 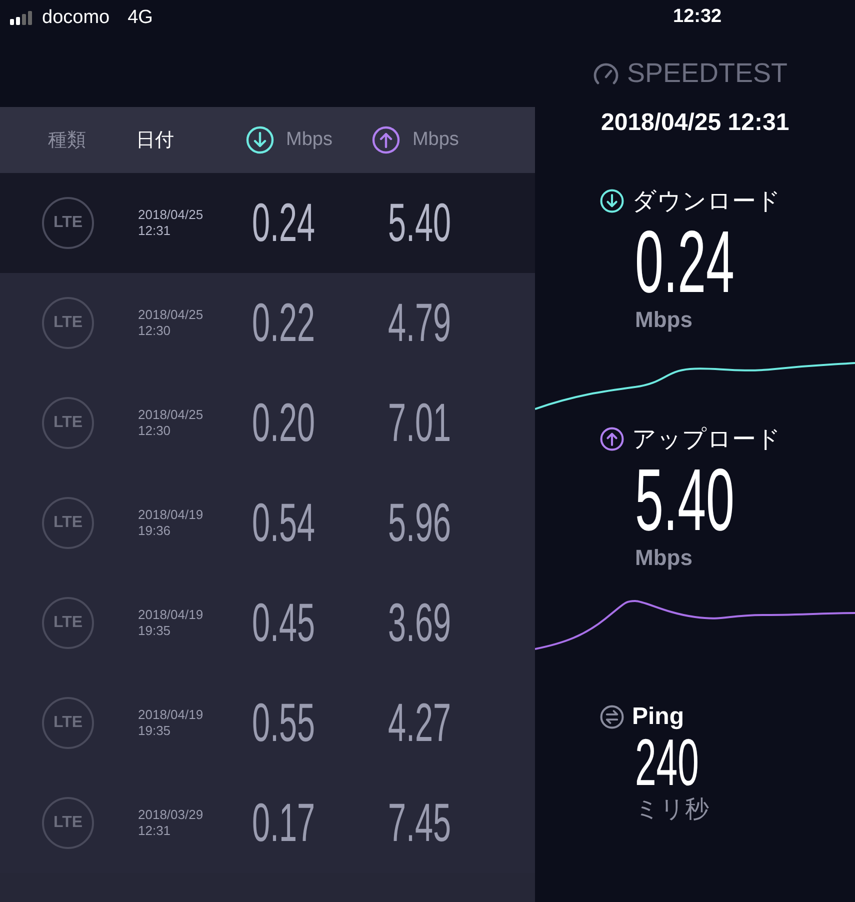 I want to click on download-speed: 0.20, so click(x=284, y=423).